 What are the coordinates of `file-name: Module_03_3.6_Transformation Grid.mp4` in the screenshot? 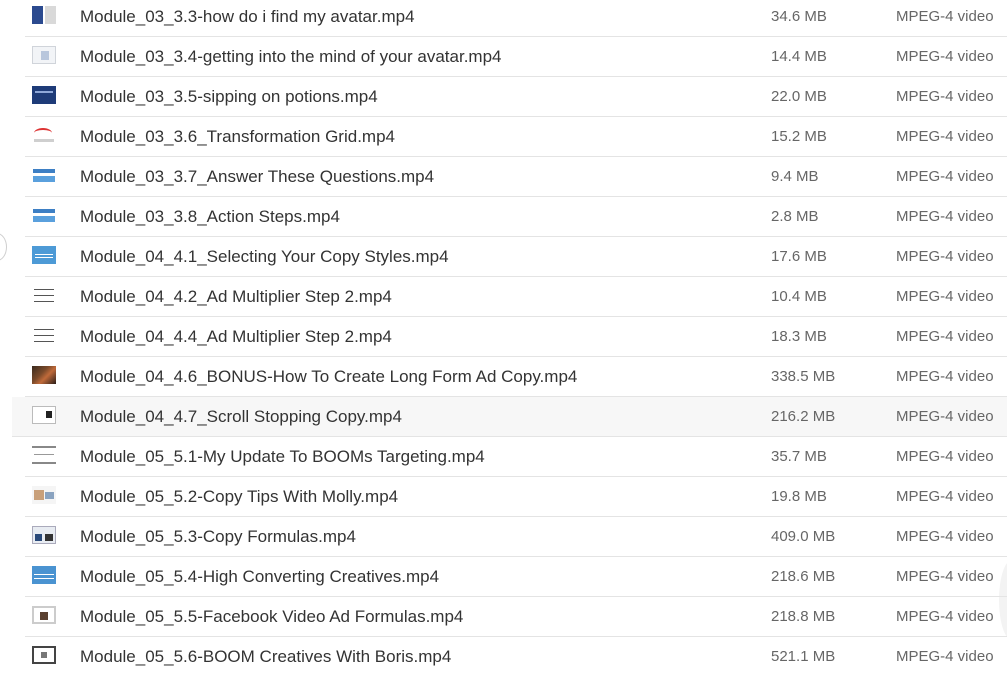 It's located at (237, 137).